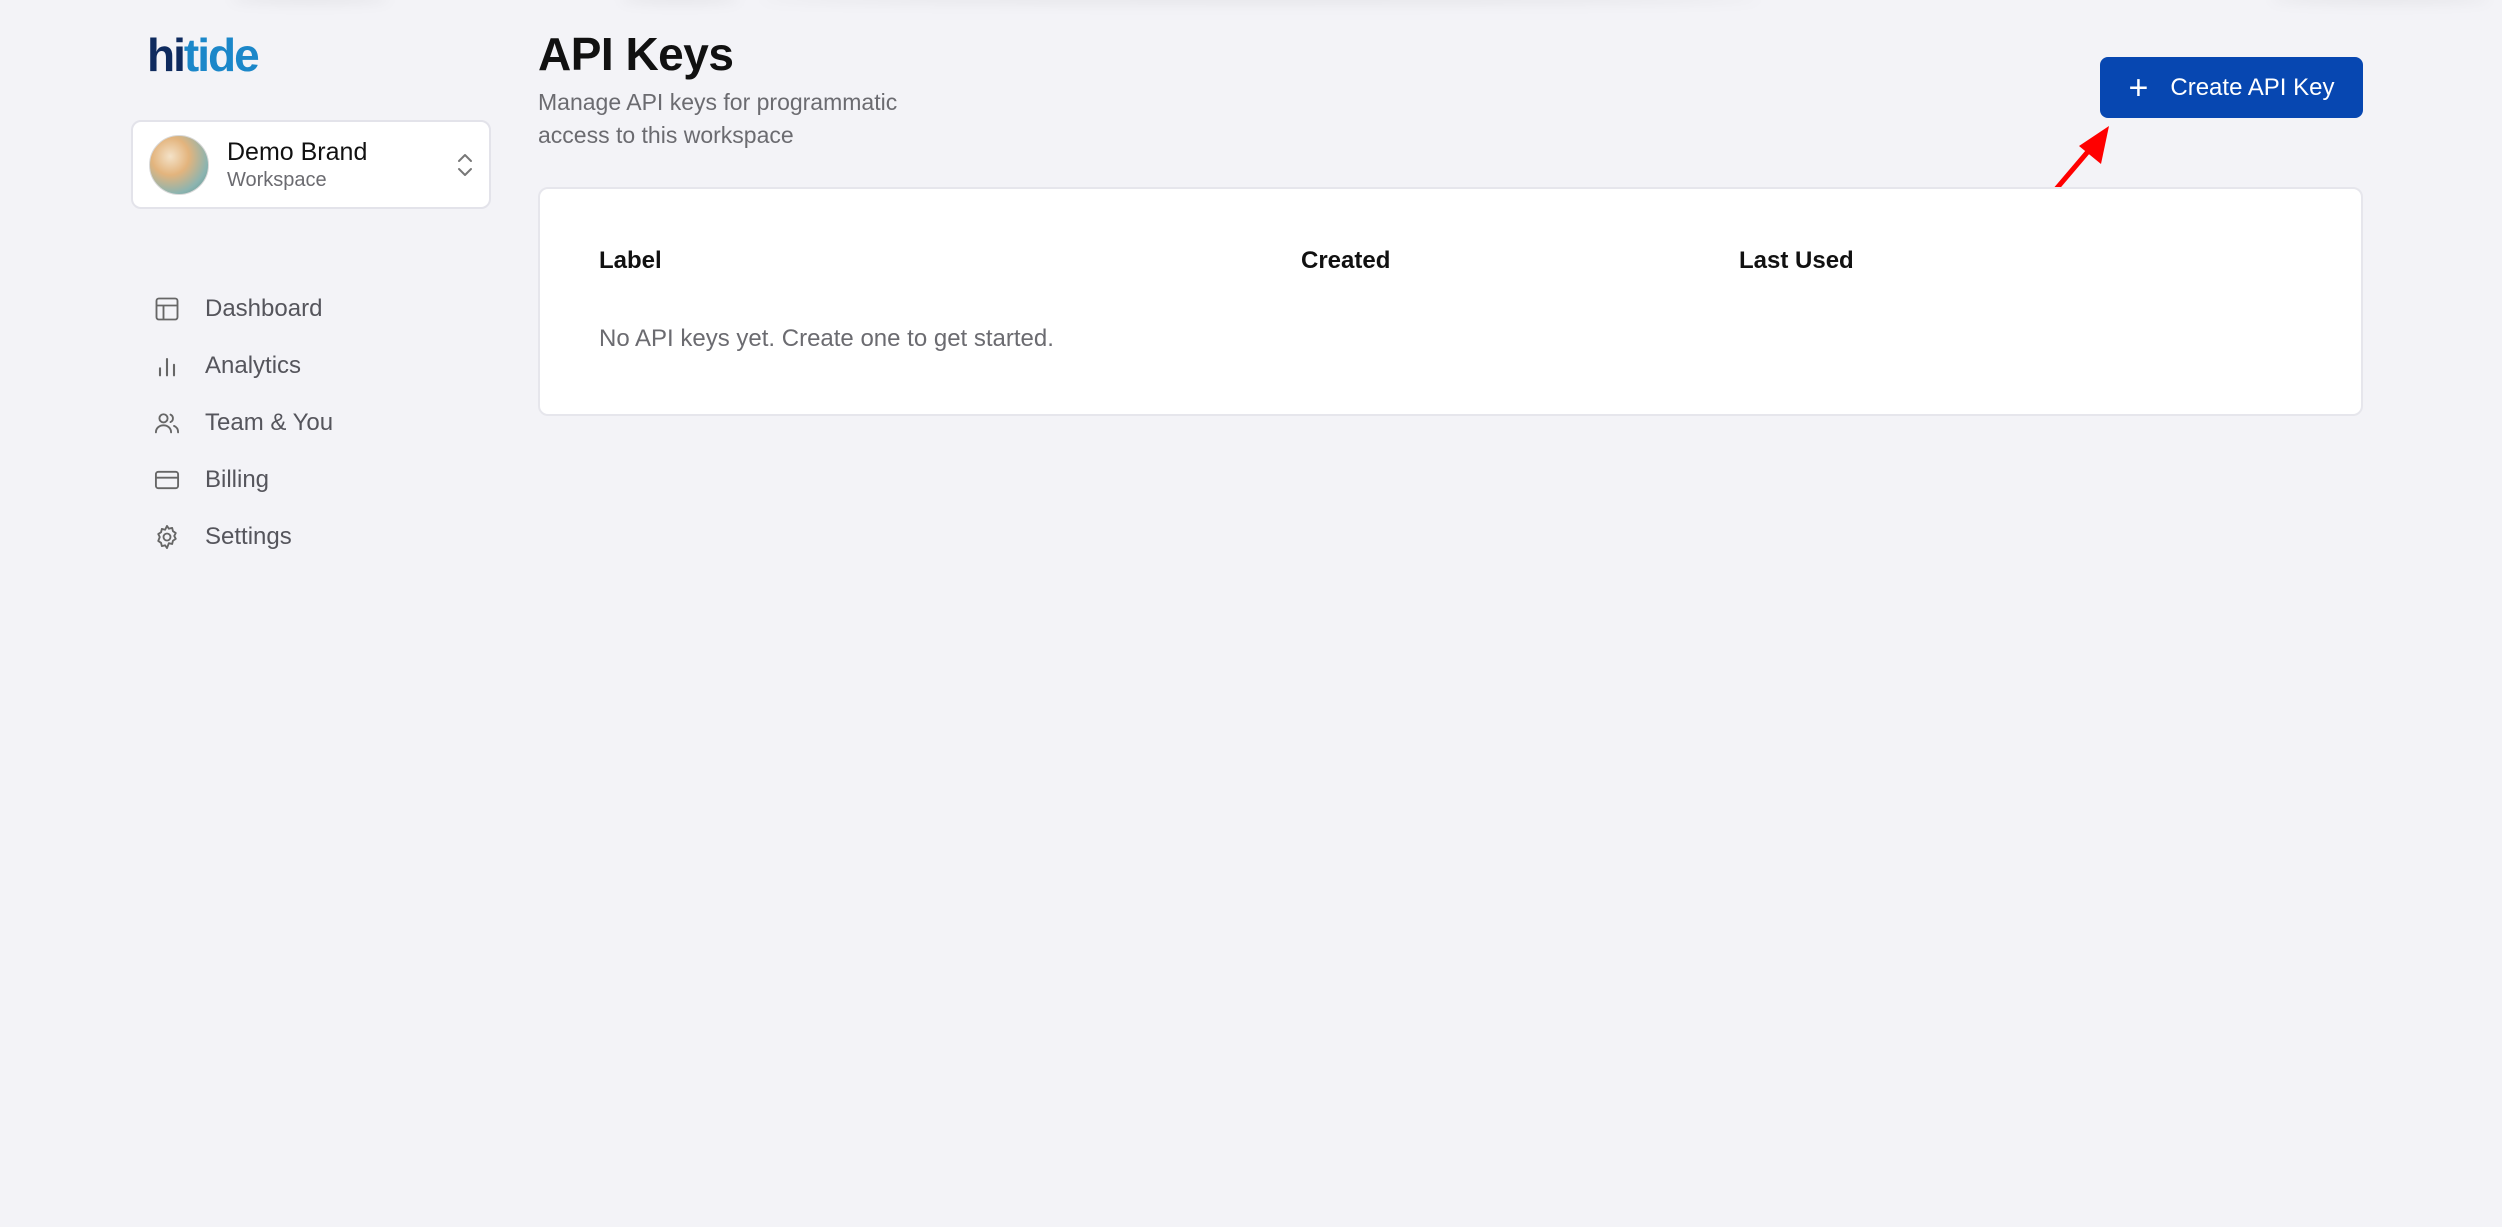 The height and width of the screenshot is (1227, 2502). What do you see at coordinates (630, 261) in the screenshot?
I see `column-header-label: Label` at bounding box center [630, 261].